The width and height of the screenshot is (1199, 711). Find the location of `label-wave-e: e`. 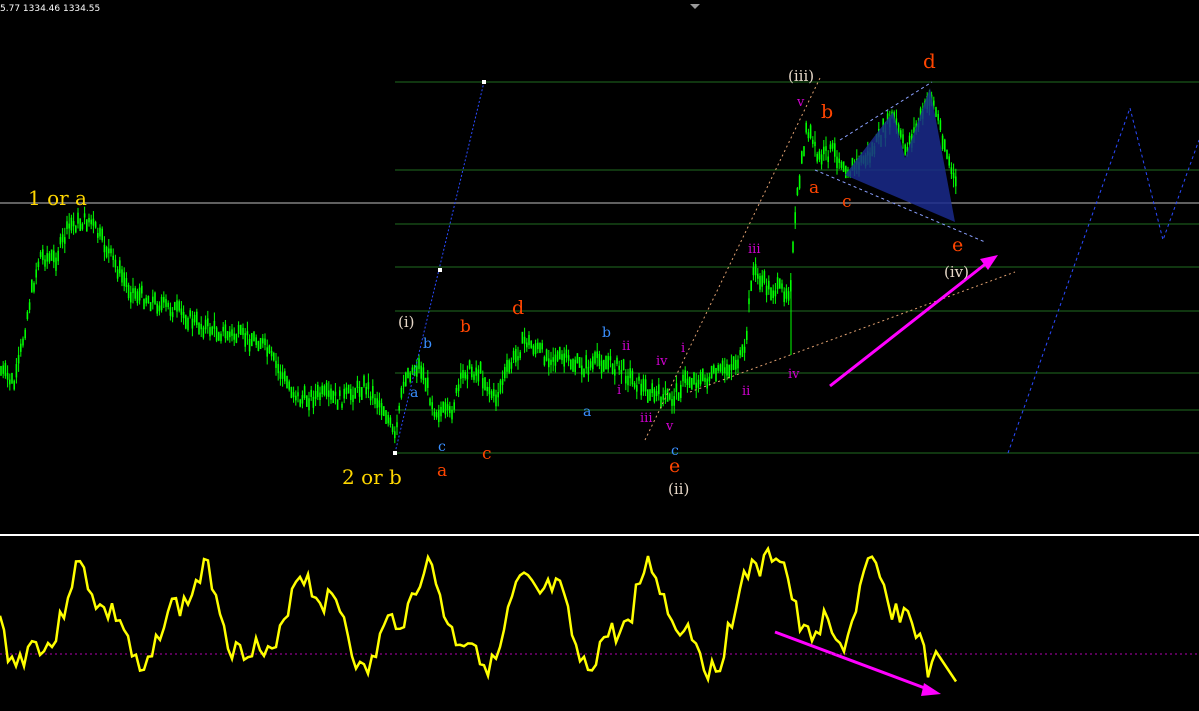

label-wave-e: e is located at coordinates (957, 245).